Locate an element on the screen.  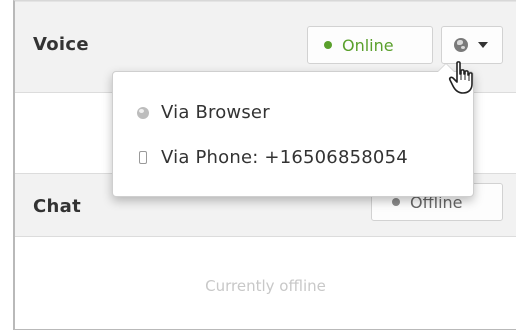
chat-empty-message: Currently offline is located at coordinates (265, 286).